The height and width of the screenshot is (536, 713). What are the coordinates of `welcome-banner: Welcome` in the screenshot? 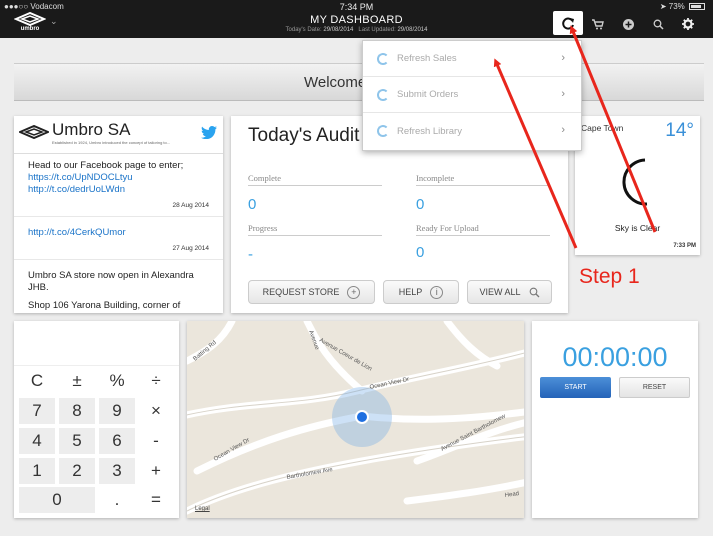 It's located at (359, 82).